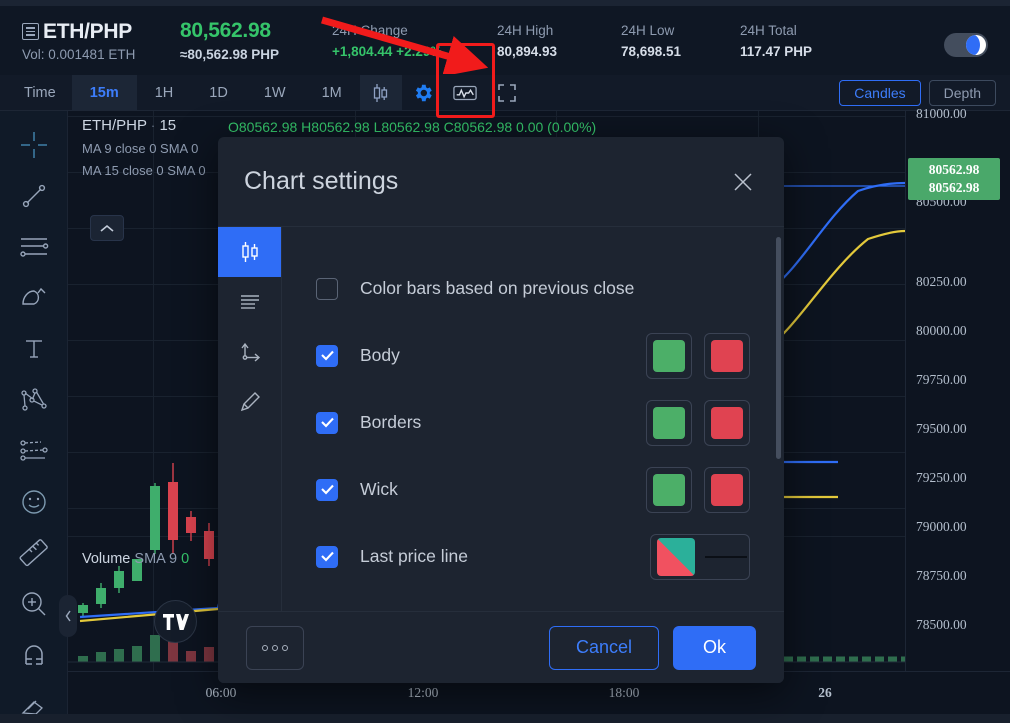 The width and height of the screenshot is (1010, 723). I want to click on volume-label: Volume, so click(106, 559).